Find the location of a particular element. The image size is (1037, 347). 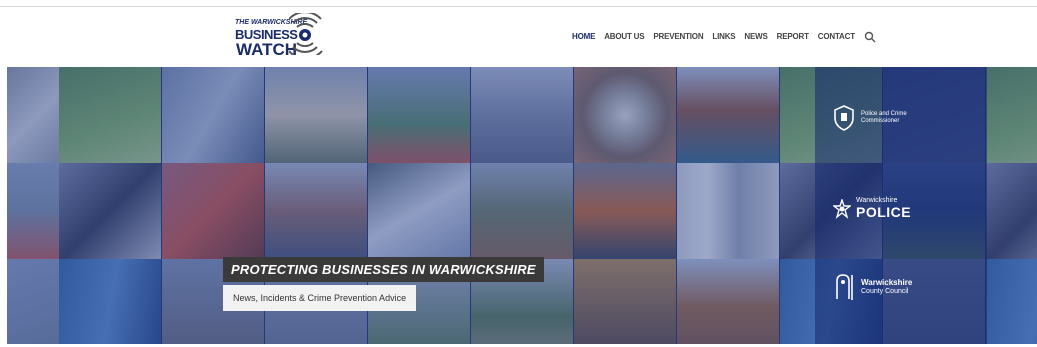

pcc-text: Police and Crime Commissioner is located at coordinates (884, 117).